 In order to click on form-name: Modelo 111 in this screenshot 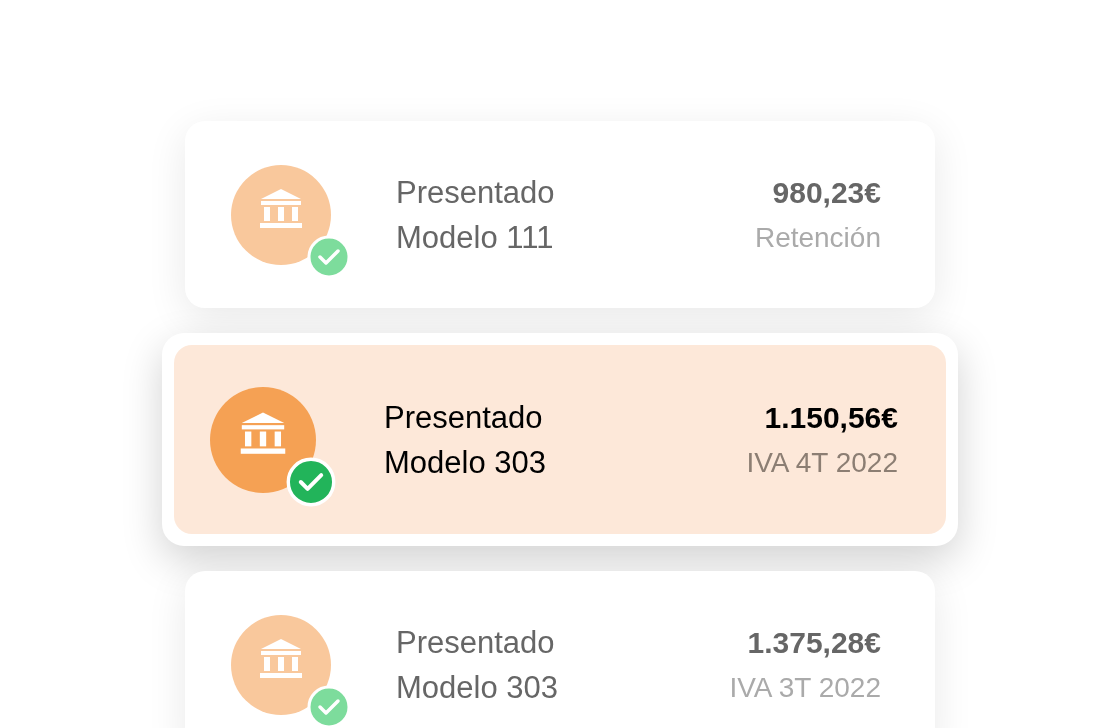, I will do `click(475, 237)`.